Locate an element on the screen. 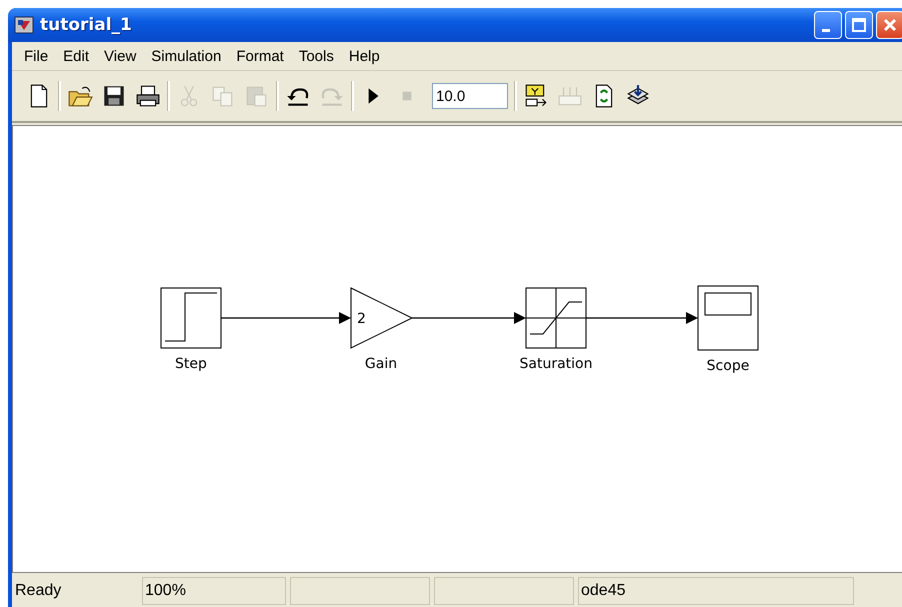 This screenshot has height=607, width=902. gain-block: 2 is located at coordinates (382, 318).